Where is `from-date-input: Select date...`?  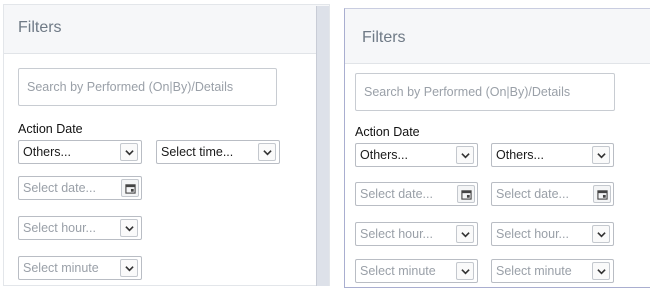
from-date-input: Select date... is located at coordinates (416, 194).